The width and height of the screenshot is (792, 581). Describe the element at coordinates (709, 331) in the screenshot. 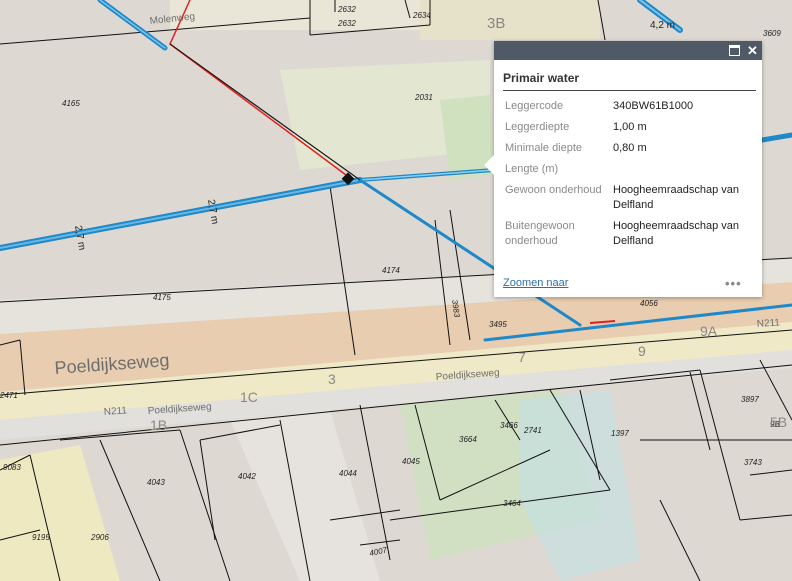

I see `house-number: 9A` at that location.